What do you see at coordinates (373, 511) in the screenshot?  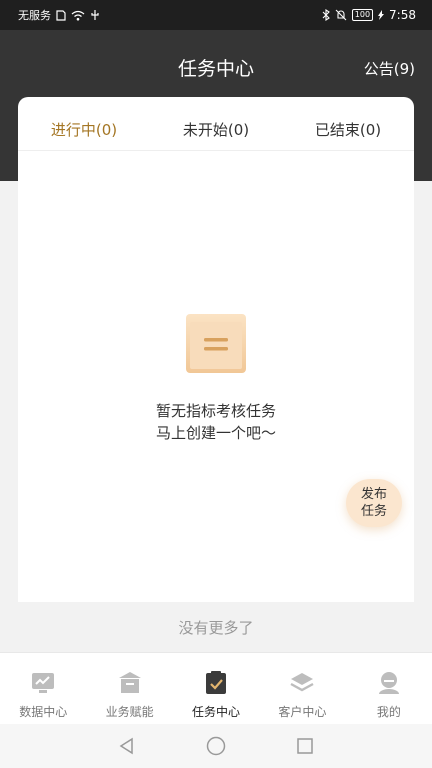 I see `publish-task-label-2: 任务` at bounding box center [373, 511].